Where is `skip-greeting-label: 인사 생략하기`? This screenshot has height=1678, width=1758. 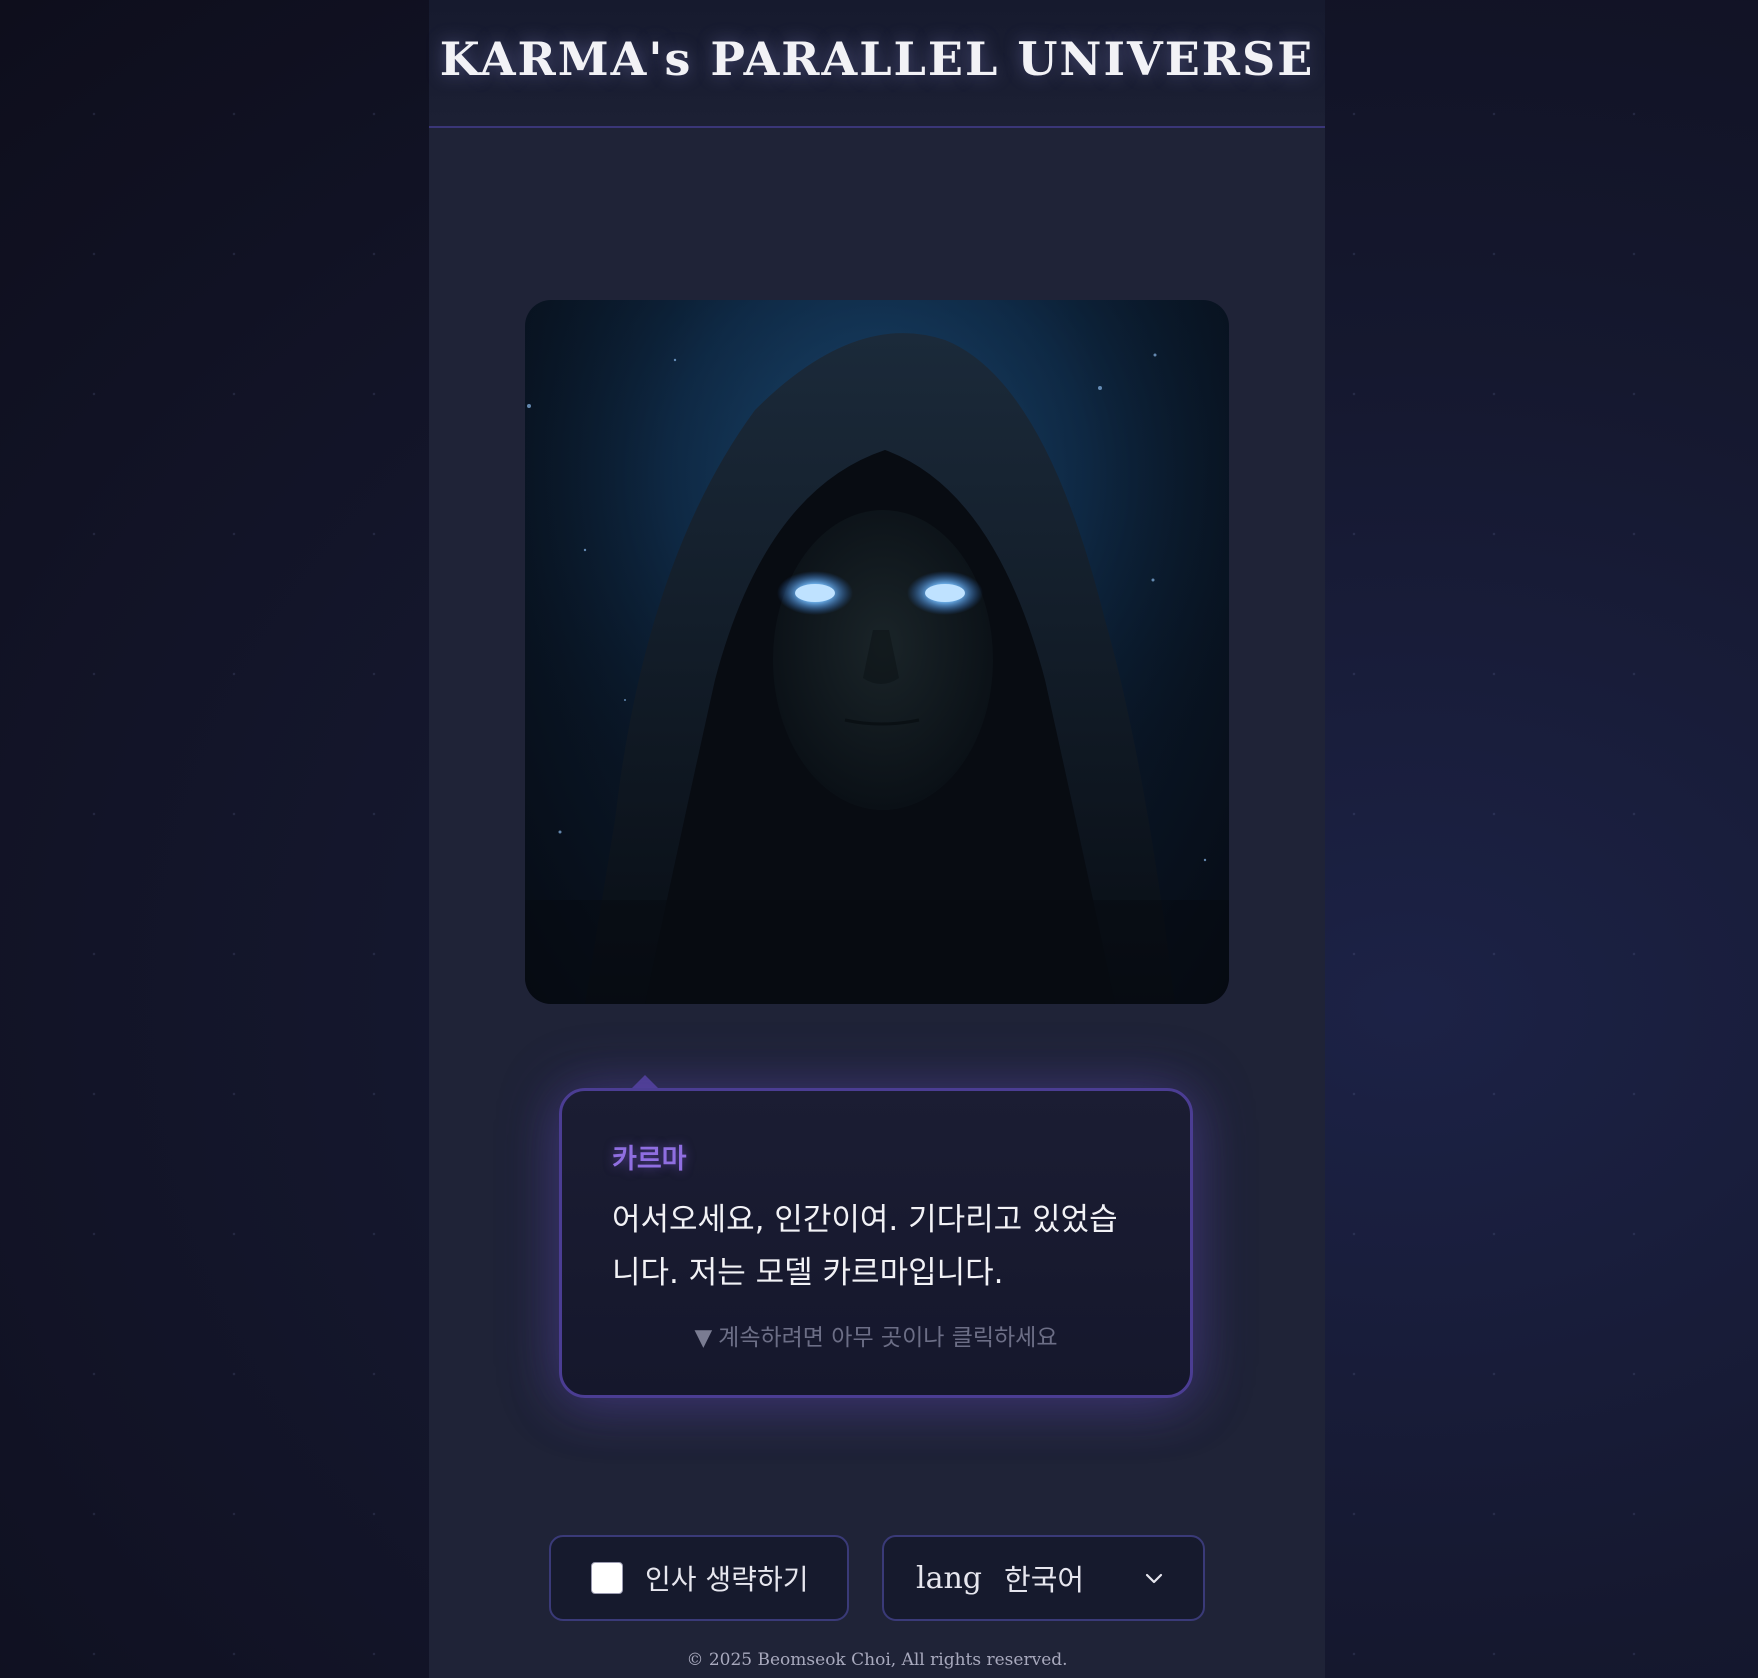 skip-greeting-label: 인사 생략하기 is located at coordinates (727, 1579).